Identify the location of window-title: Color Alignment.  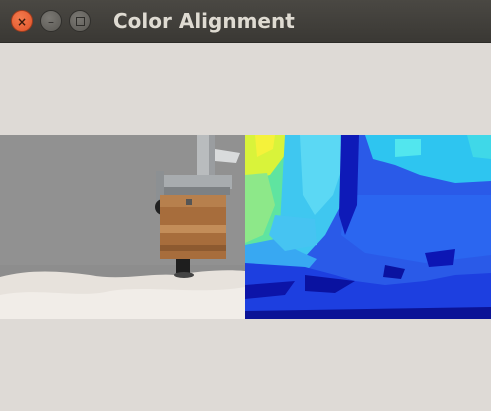
(204, 21).